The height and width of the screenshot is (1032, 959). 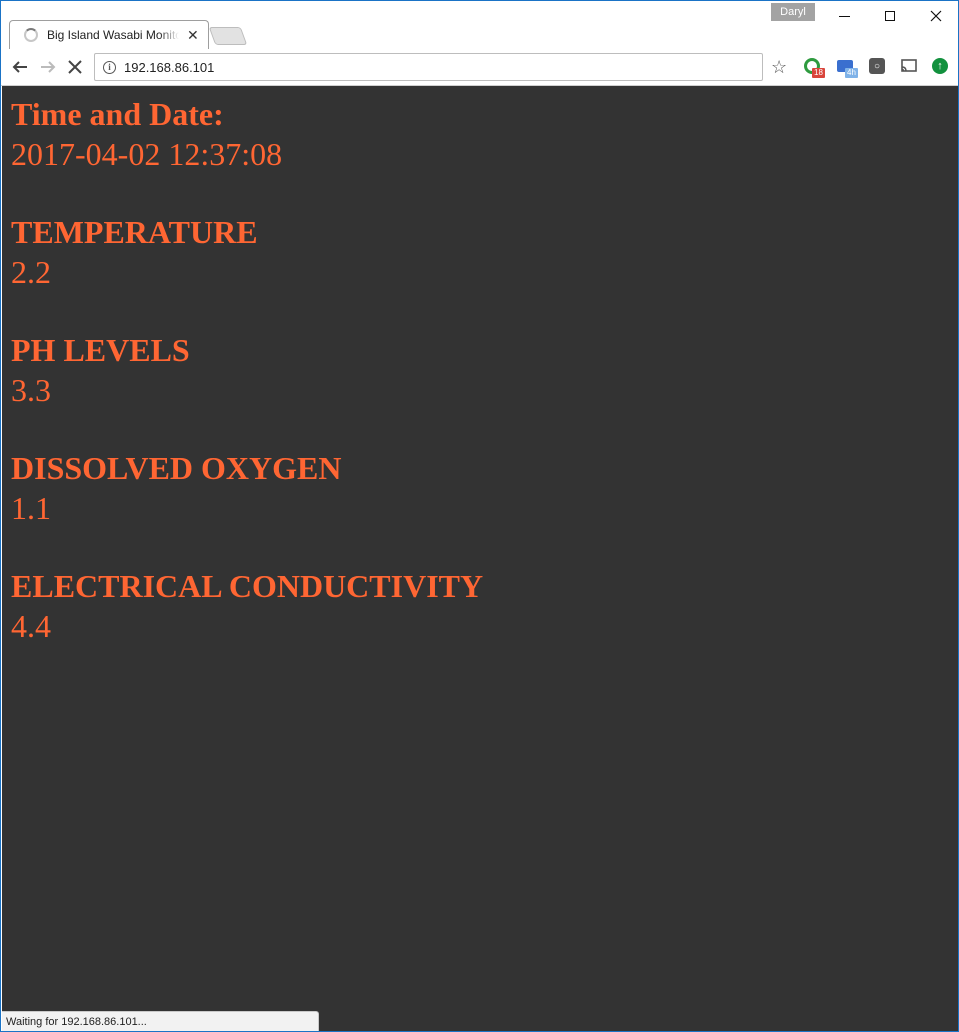 I want to click on section-ph-levels: PH LEVELS 3.3, so click(x=480, y=370).